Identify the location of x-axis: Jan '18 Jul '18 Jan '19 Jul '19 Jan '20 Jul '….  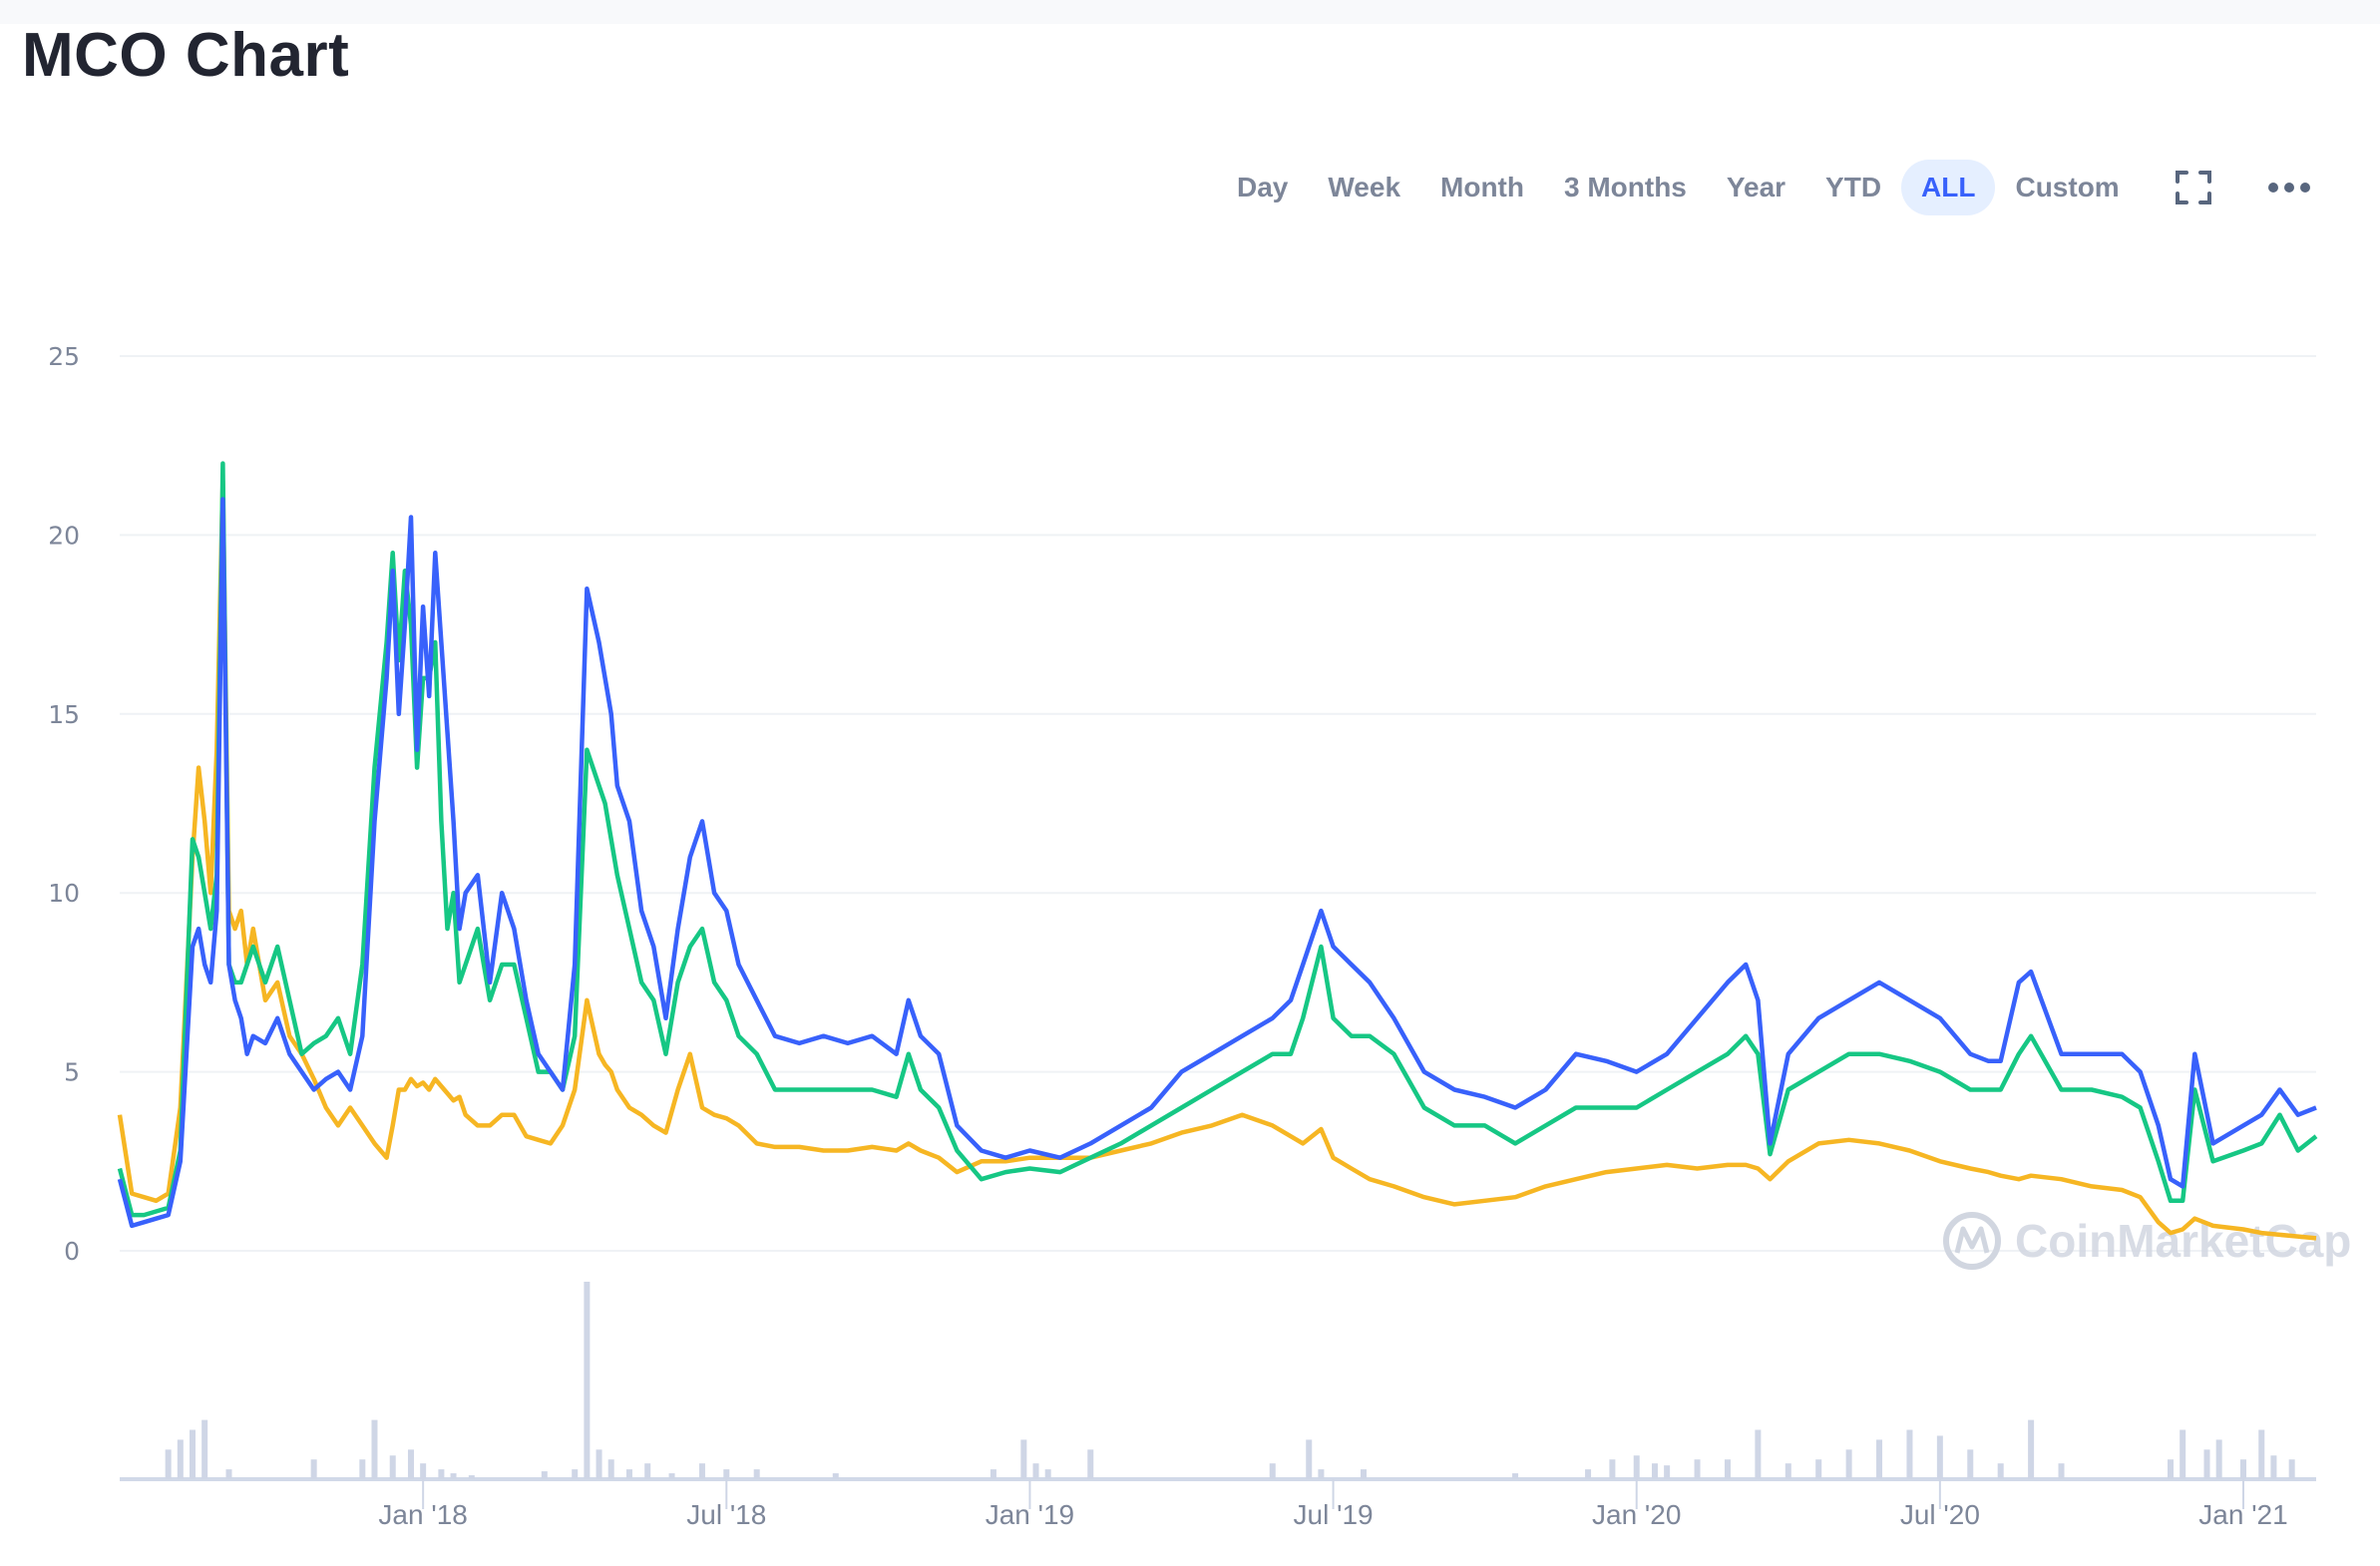
(1333, 1504).